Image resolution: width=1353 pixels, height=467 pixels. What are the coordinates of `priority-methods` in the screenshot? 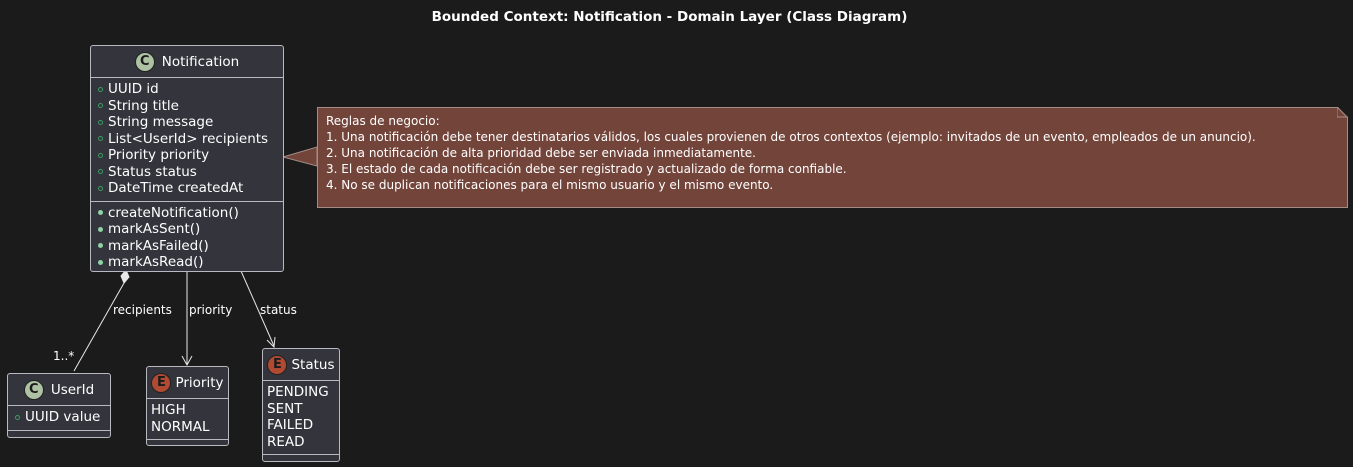 It's located at (187, 442).